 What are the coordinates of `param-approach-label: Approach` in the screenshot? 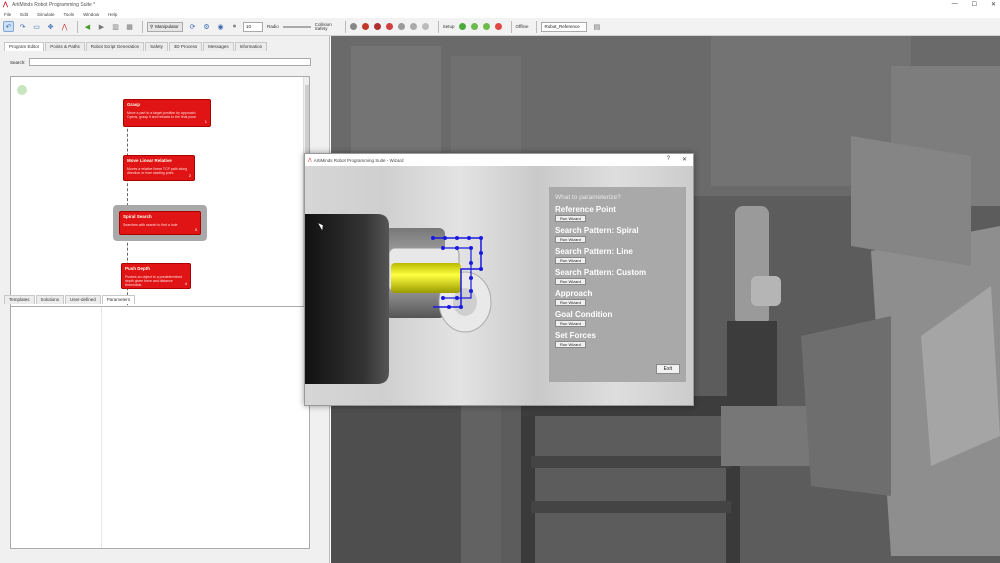 It's located at (574, 293).